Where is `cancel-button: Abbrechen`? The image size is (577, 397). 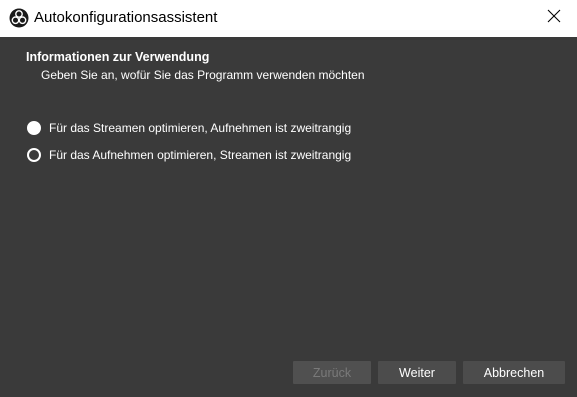
cancel-button: Abbrechen is located at coordinates (514, 372).